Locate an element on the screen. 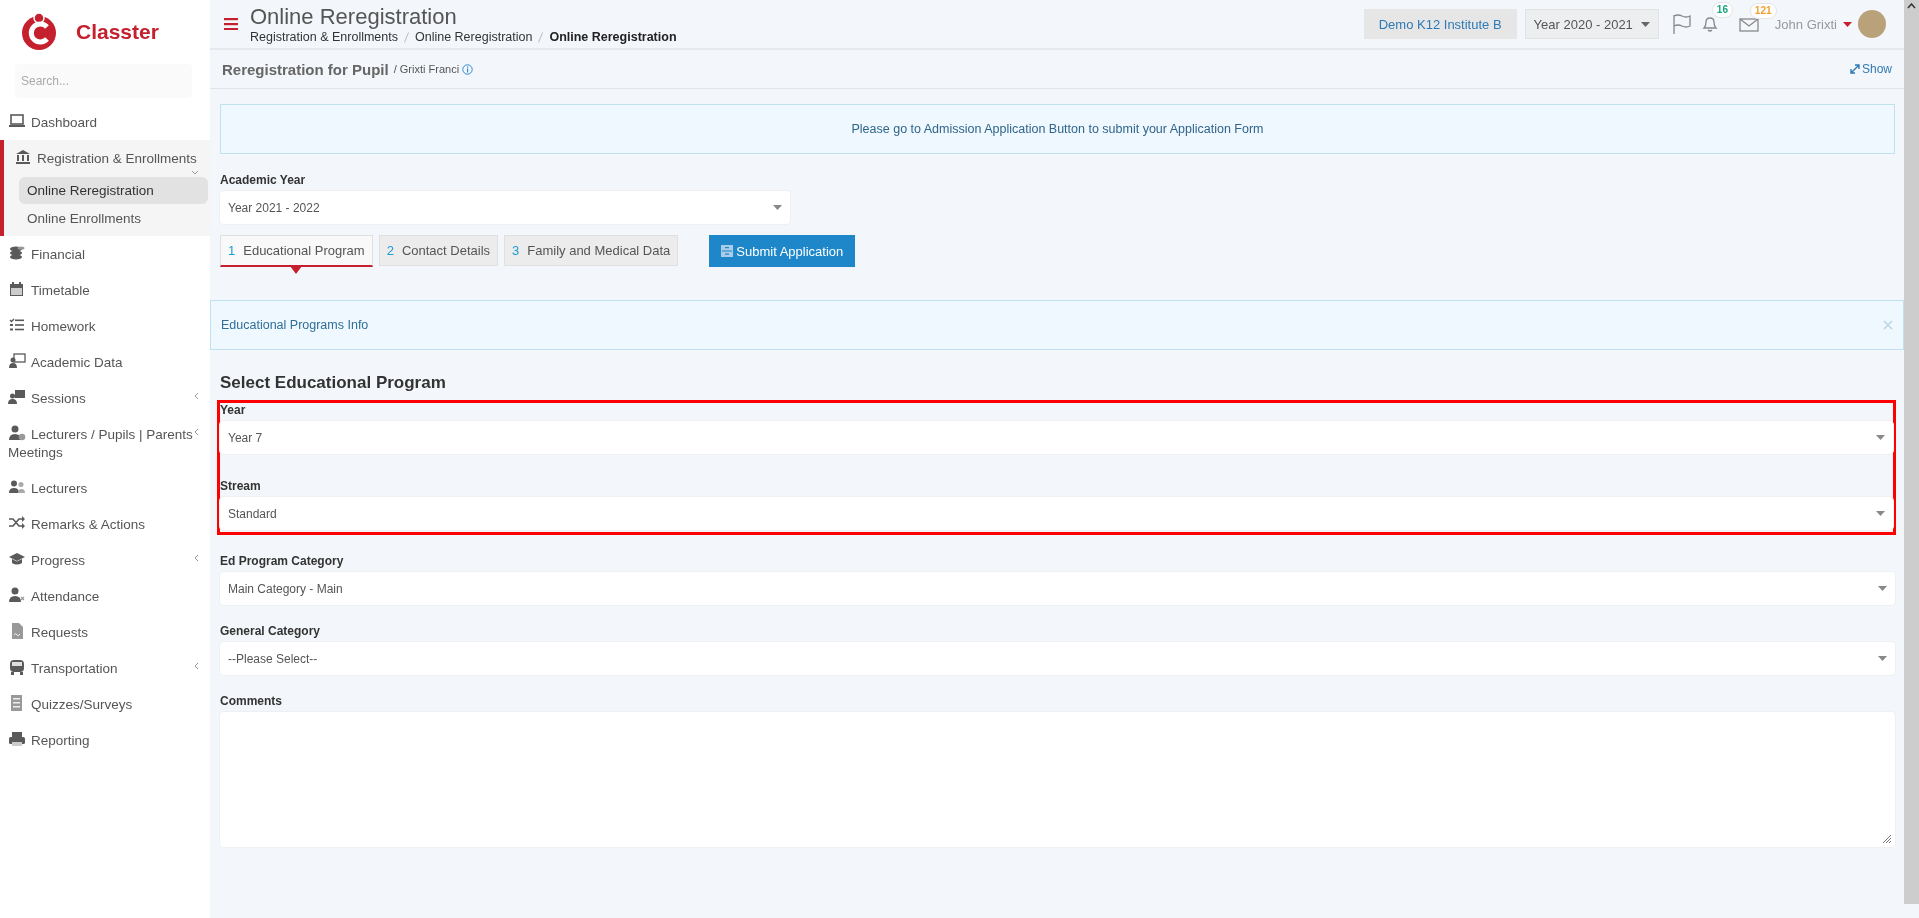 The image size is (1919, 918). menu-icon is located at coordinates (231, 24).